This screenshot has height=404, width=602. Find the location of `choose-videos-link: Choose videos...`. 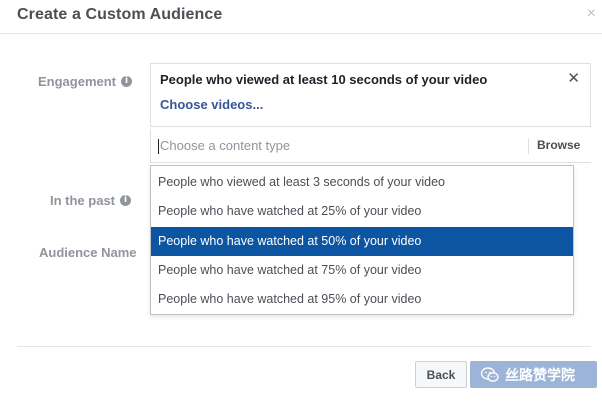

choose-videos-link: Choose videos... is located at coordinates (211, 104).